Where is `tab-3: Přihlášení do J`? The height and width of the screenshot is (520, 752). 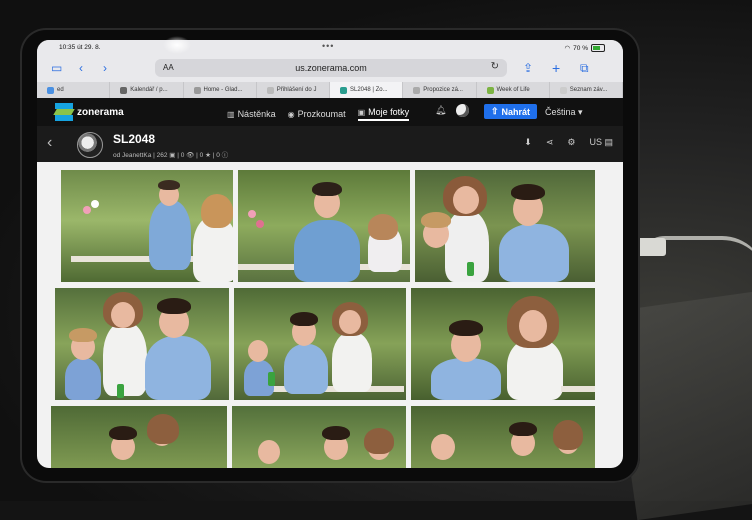
tab-3: Přihlášení do J is located at coordinates (293, 90).